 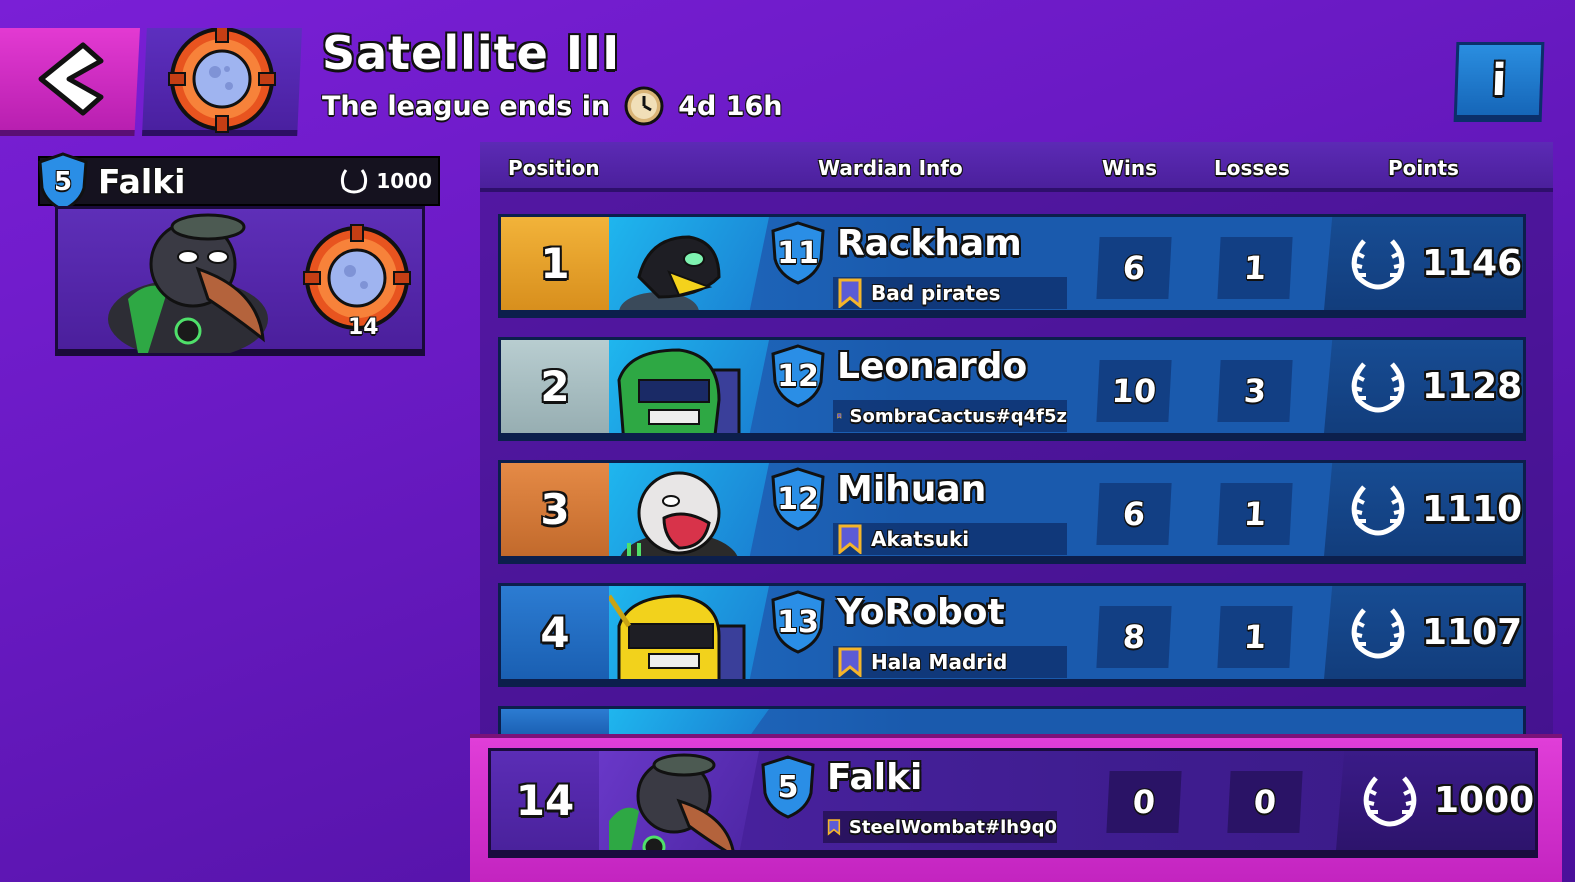 I want to click on row-position: 1, so click(x=555, y=263).